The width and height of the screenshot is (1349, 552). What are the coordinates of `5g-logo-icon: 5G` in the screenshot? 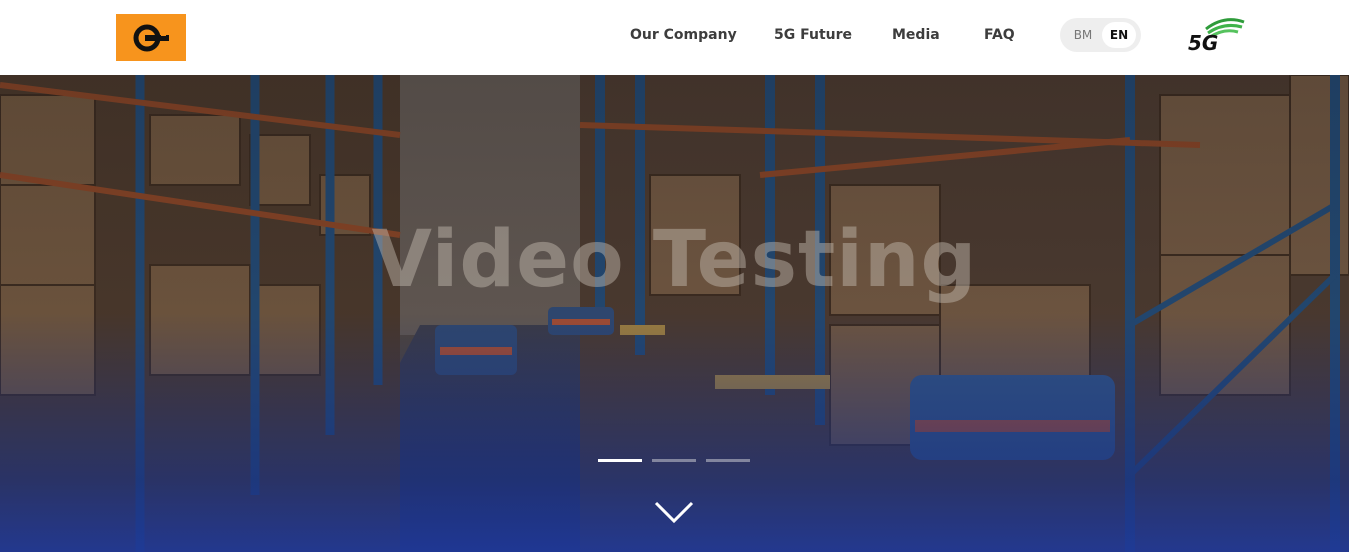 It's located at (1216, 36).